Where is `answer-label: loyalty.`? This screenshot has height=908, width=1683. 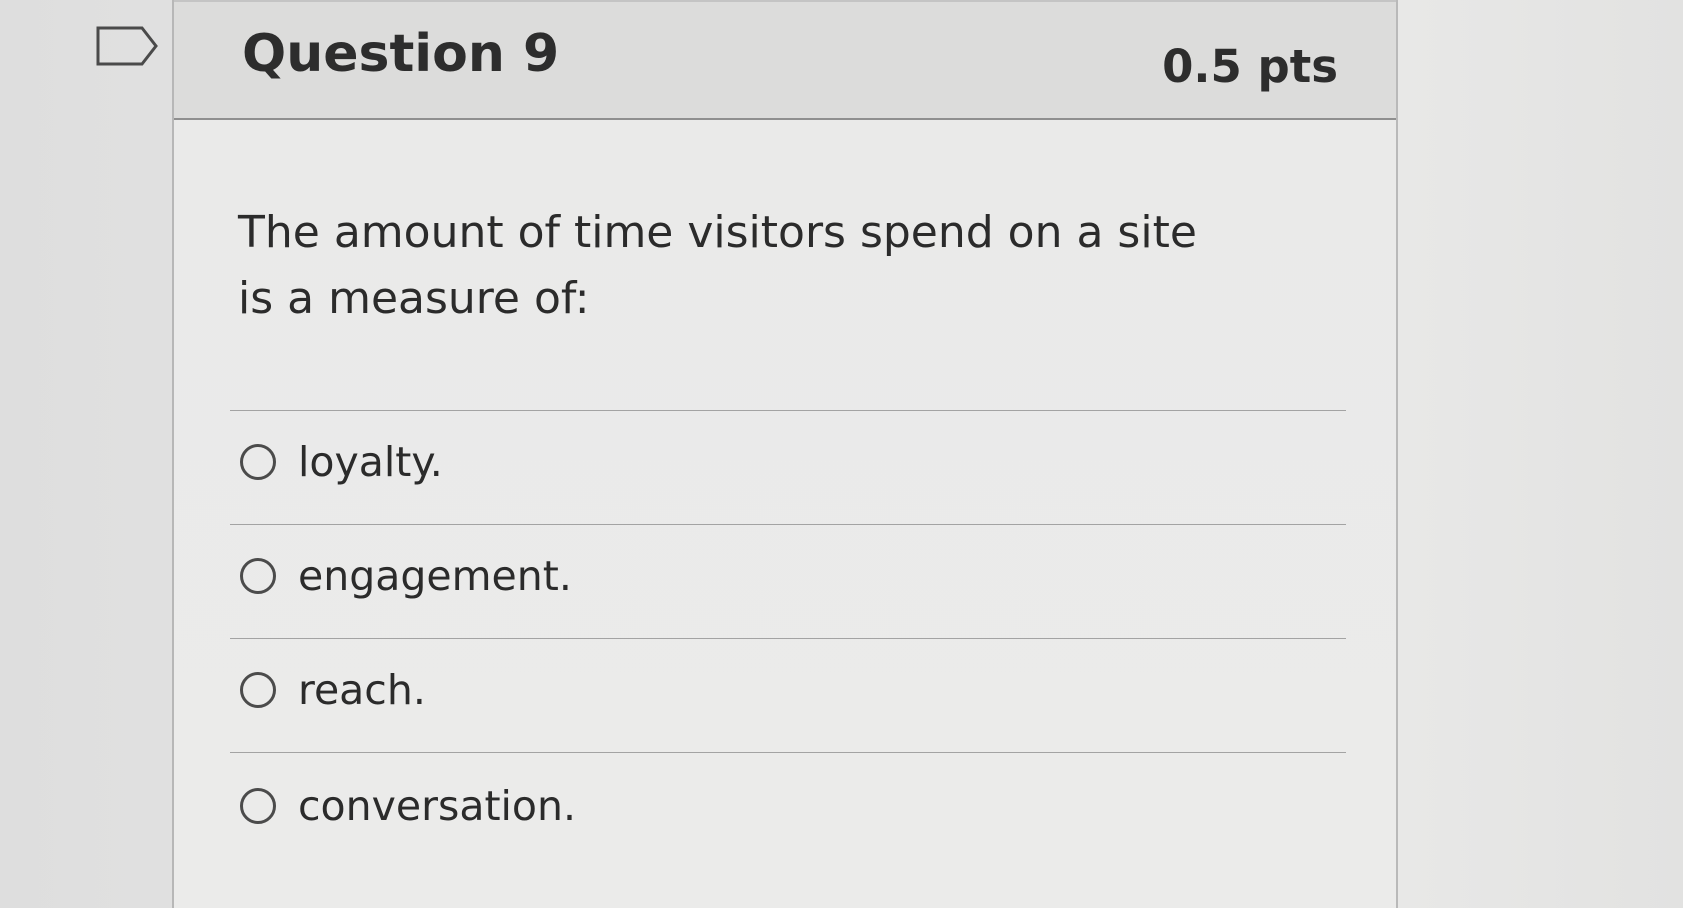
answer-label: loyalty. is located at coordinates (370, 462).